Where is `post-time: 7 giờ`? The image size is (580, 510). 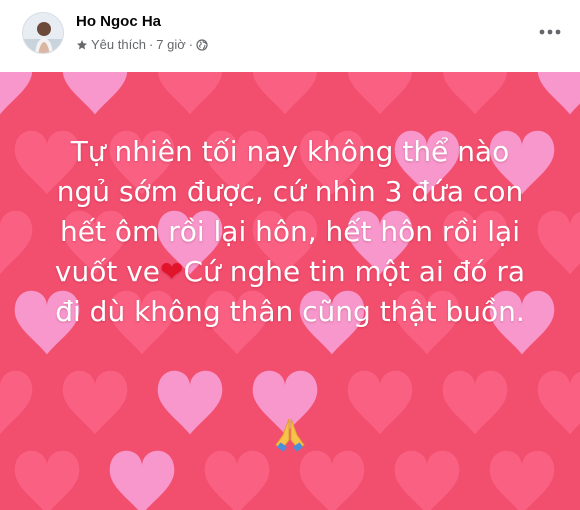 post-time: 7 giờ is located at coordinates (171, 44).